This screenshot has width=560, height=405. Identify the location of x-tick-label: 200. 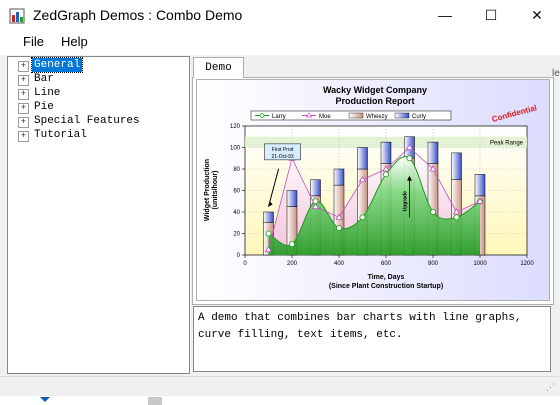
(292, 264).